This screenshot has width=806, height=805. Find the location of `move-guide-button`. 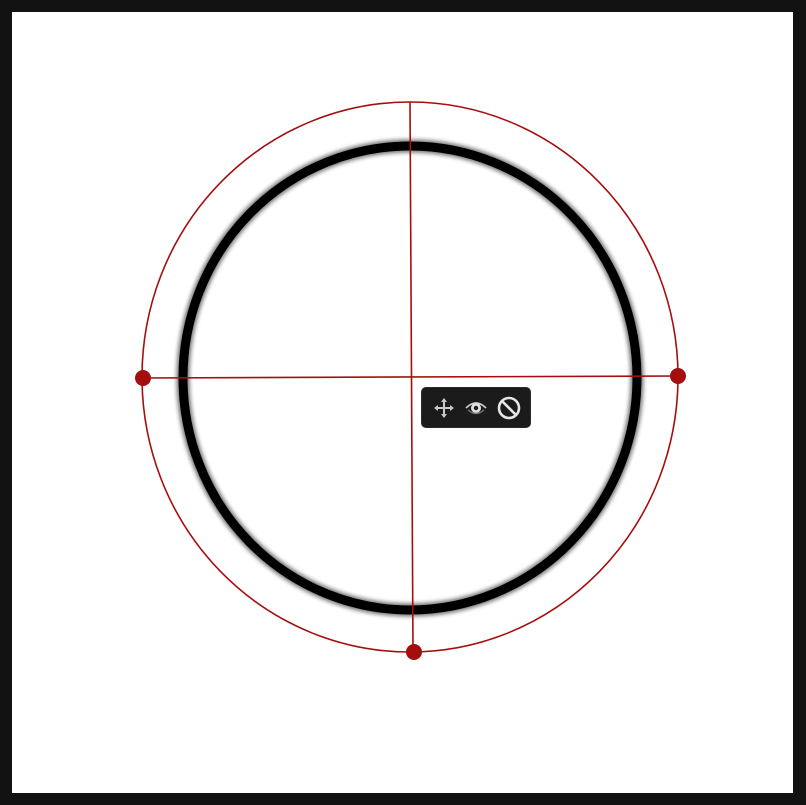

move-guide-button is located at coordinates (444, 408).